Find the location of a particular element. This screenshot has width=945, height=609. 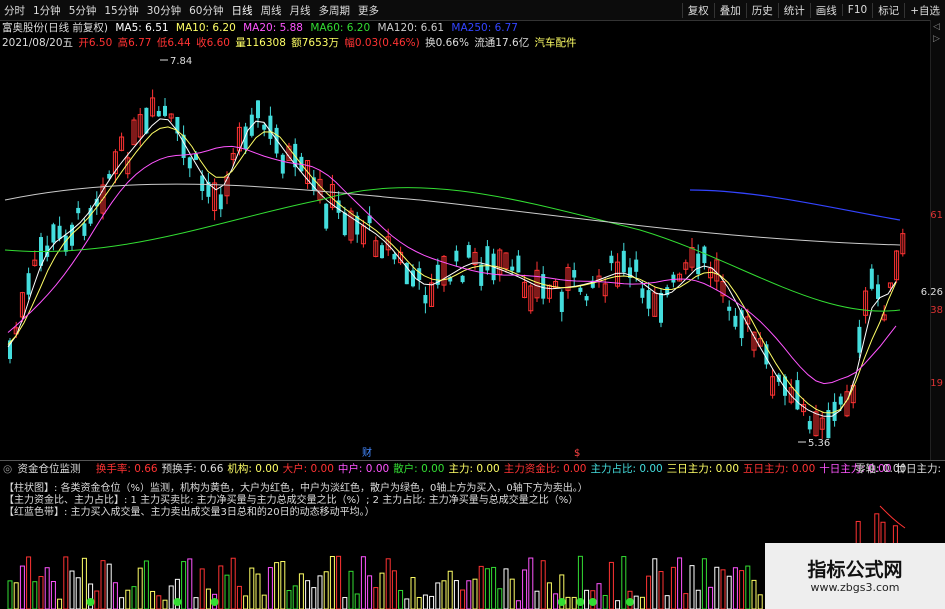

period-tab-7: 周线 is located at coordinates (271, 10).